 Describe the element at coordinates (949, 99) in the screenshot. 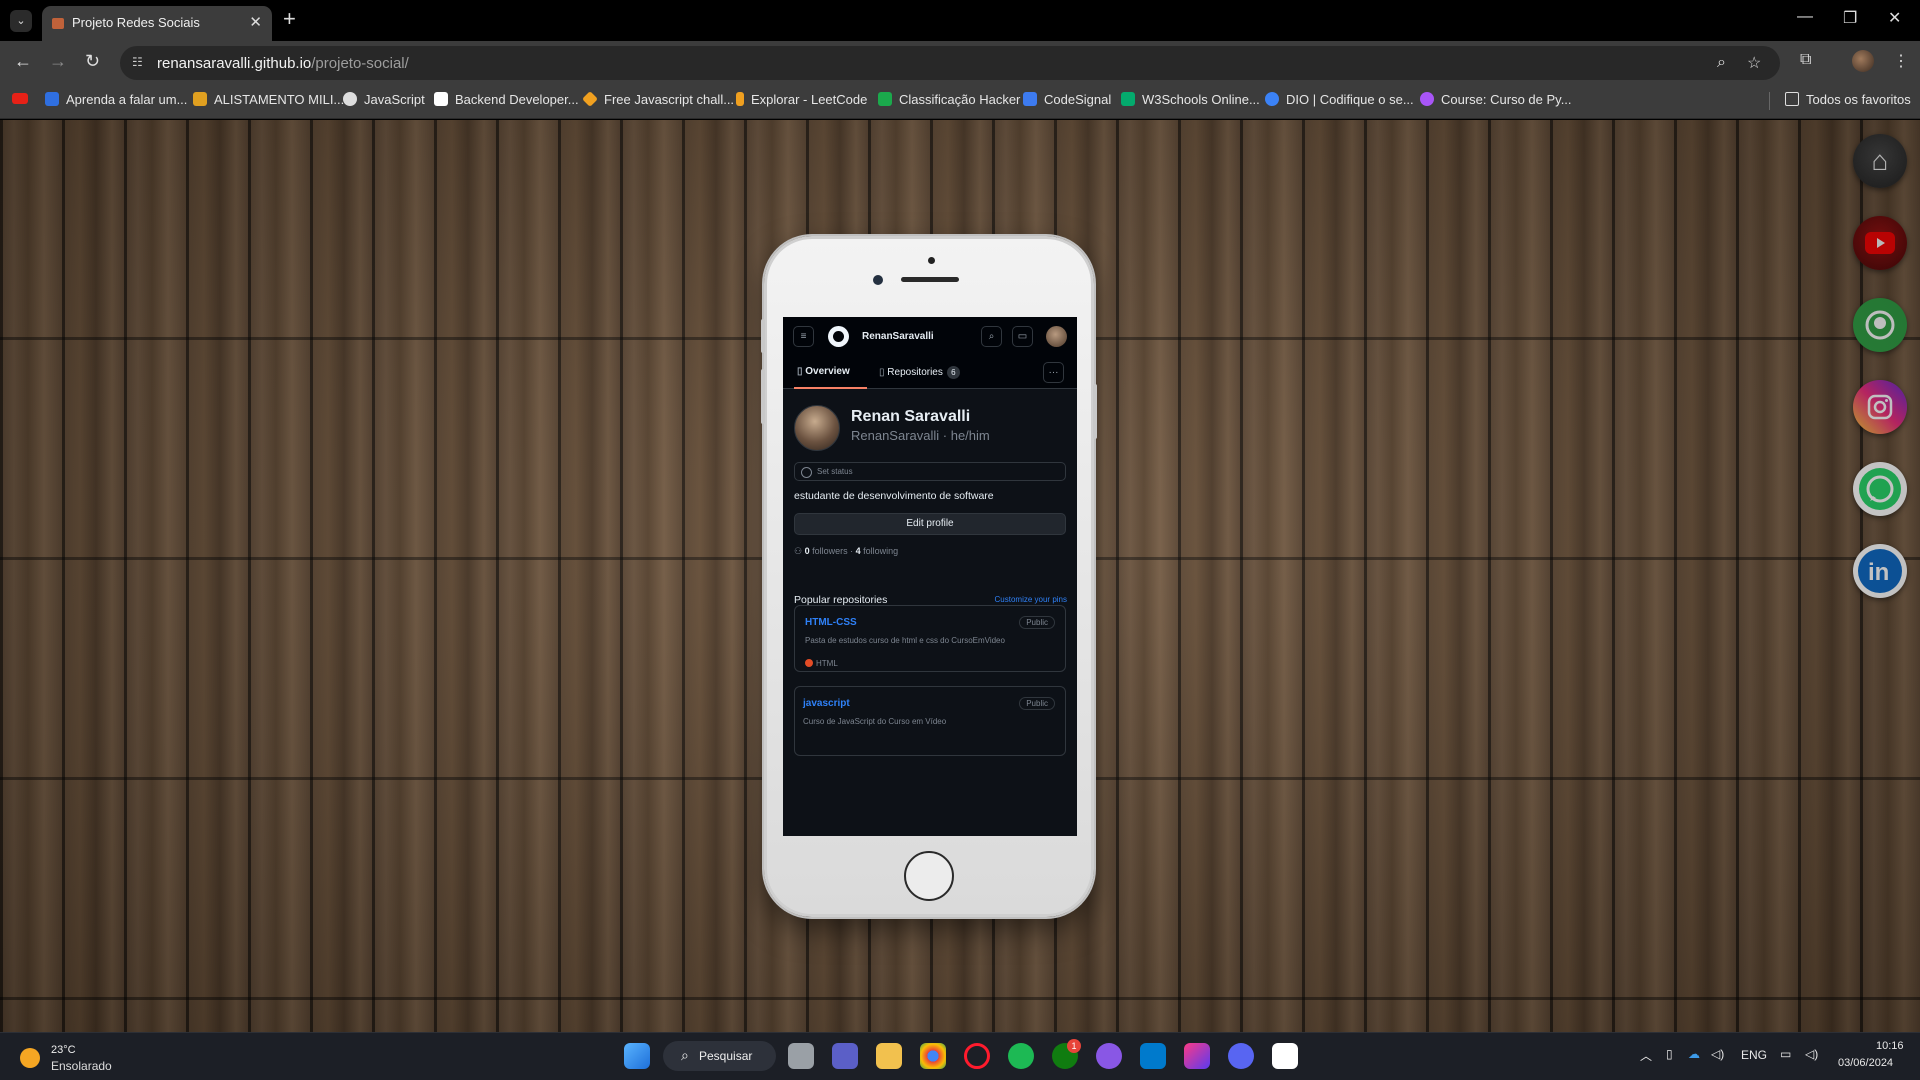

I see `bookmark-item: Classificação Hacker` at that location.